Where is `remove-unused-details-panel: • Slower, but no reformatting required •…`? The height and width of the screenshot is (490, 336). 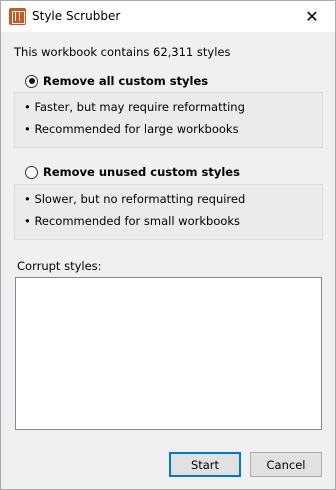 remove-unused-details-panel: • Slower, but no reformatting required •… is located at coordinates (168, 212).